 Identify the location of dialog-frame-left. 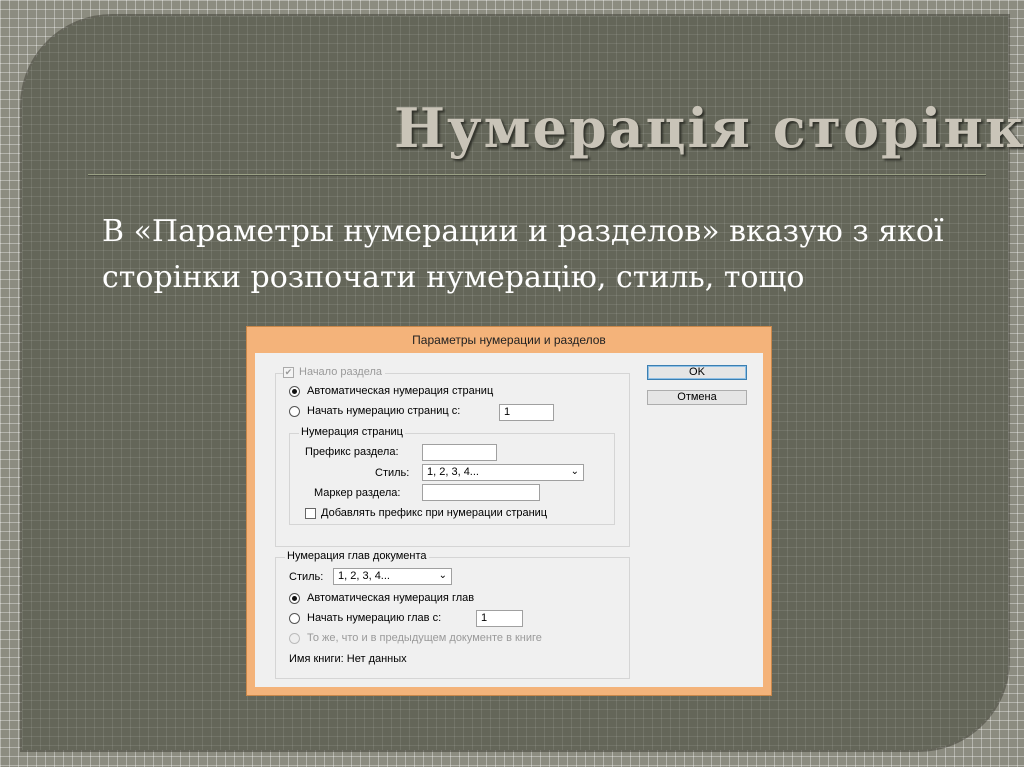
(251, 524).